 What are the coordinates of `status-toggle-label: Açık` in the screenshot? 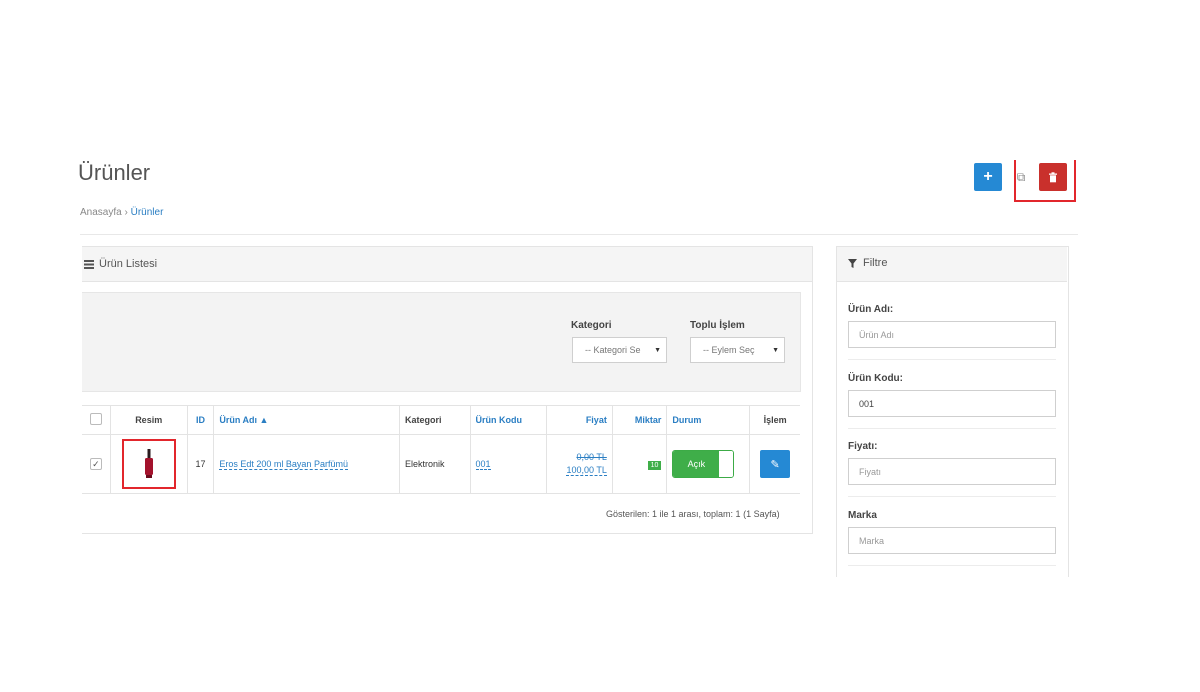 It's located at (696, 464).